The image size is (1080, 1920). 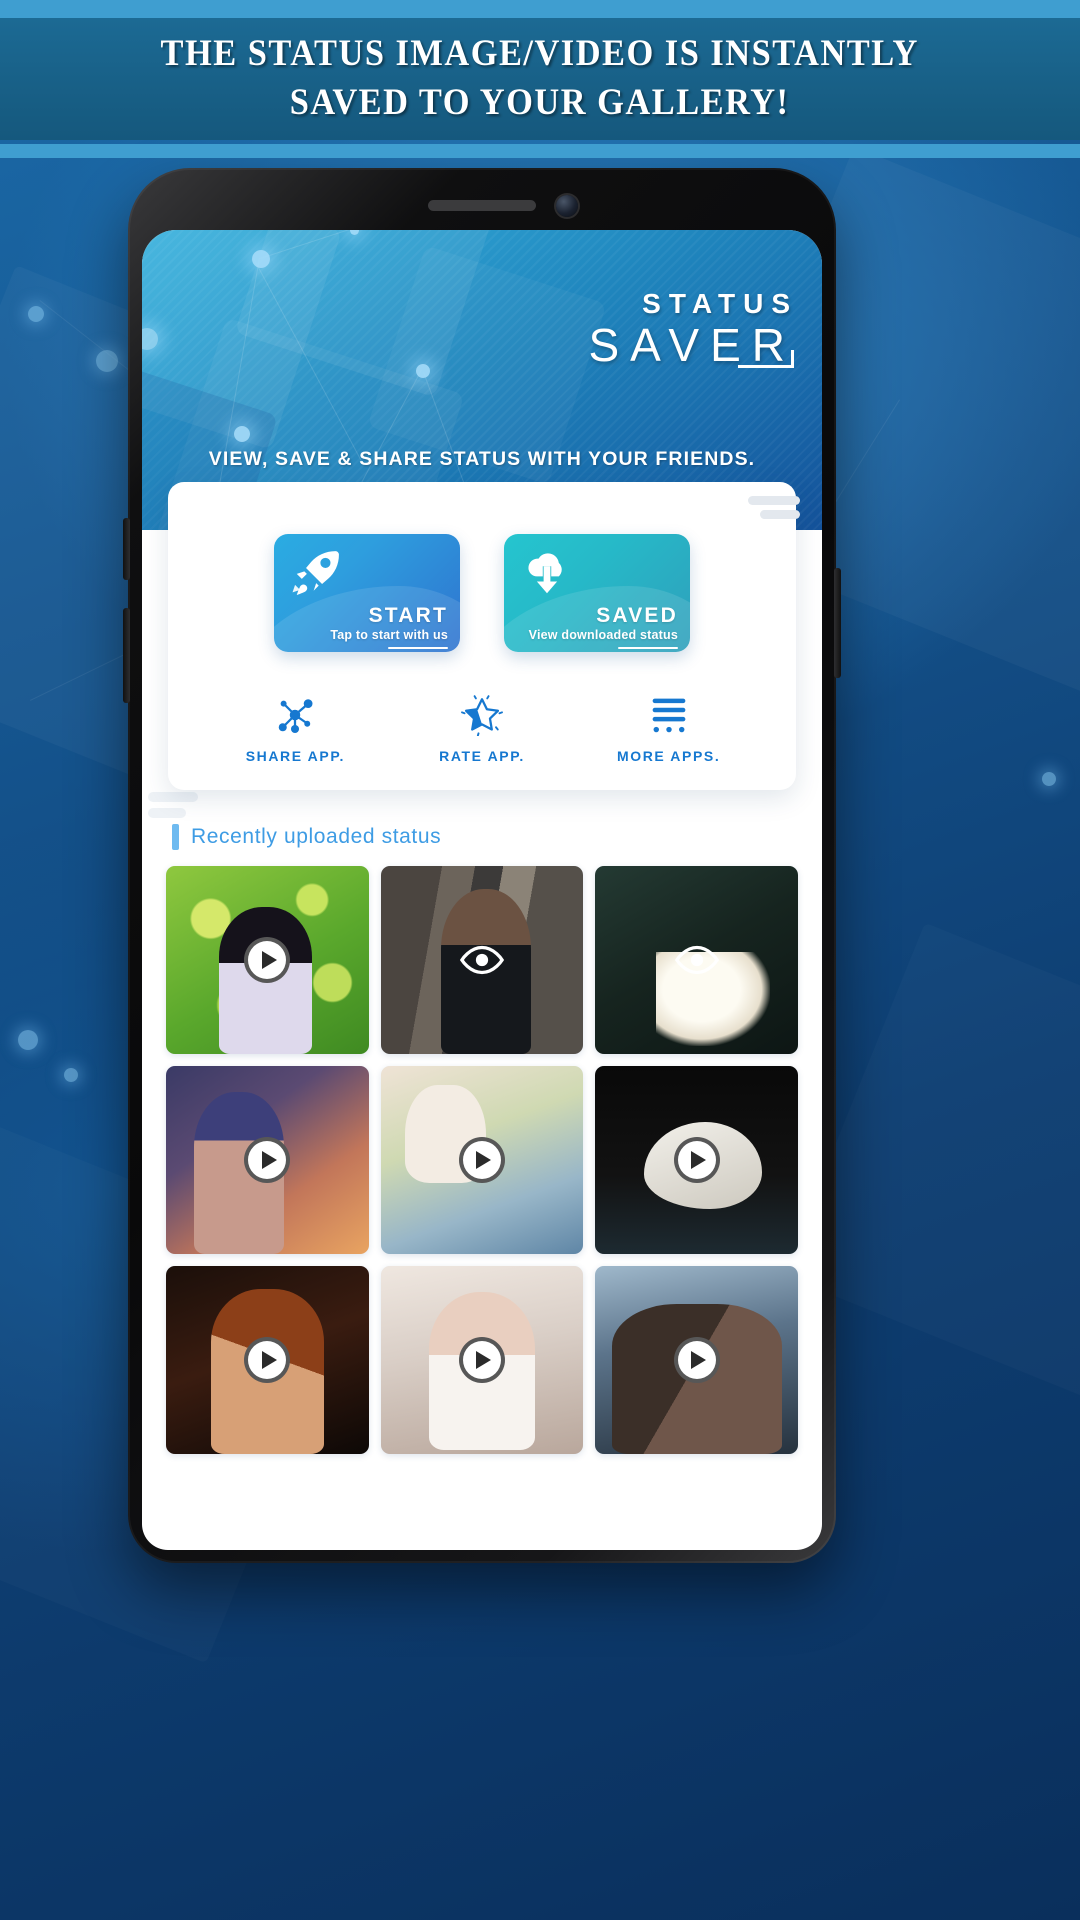 What do you see at coordinates (774, 500) in the screenshot?
I see `panel-handle-top` at bounding box center [774, 500].